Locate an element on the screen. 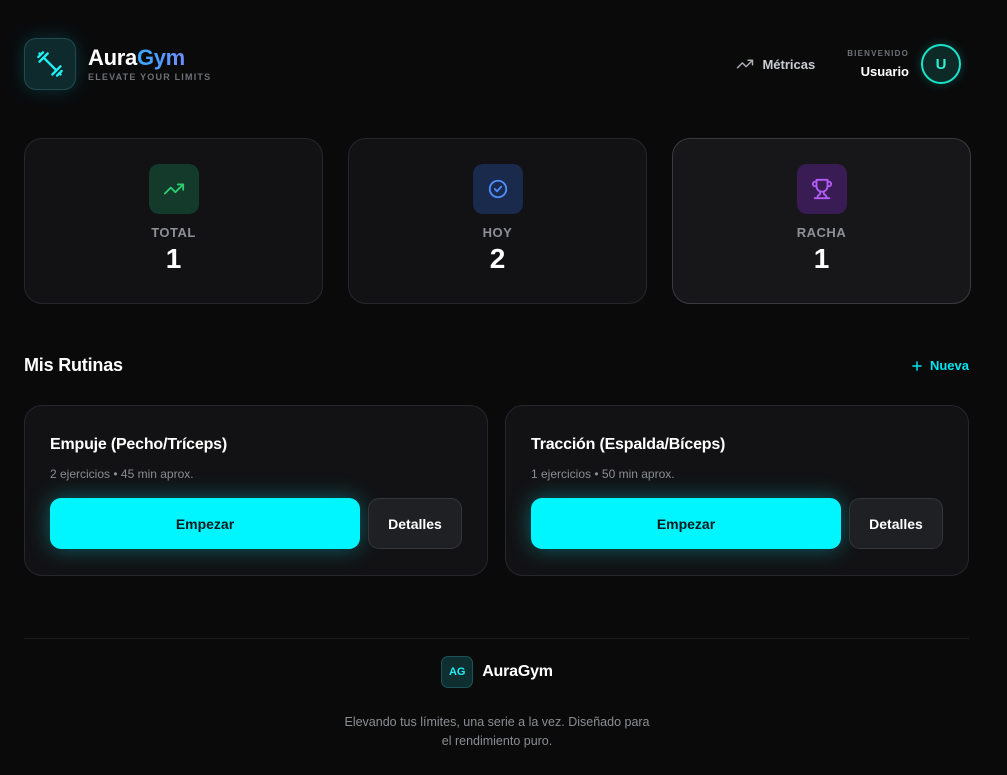  metrics-link: Métricas is located at coordinates (775, 64).